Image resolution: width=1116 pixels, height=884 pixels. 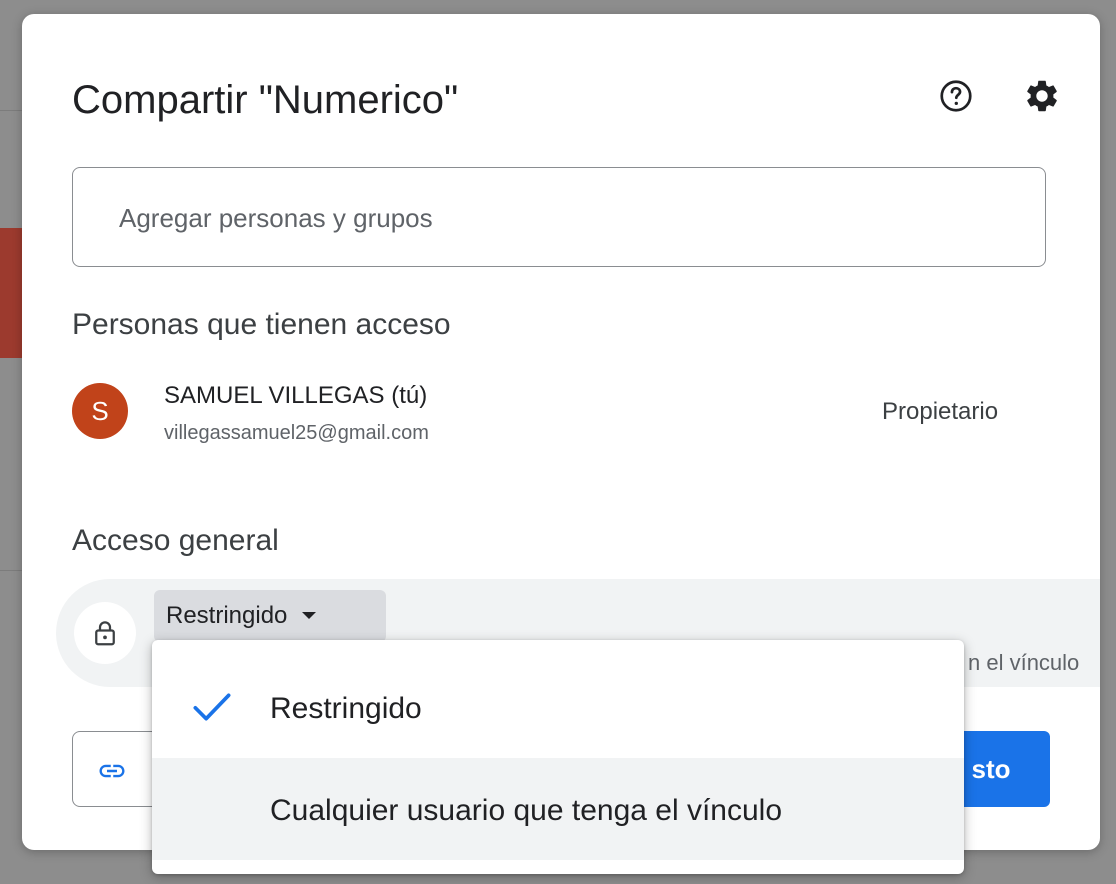 I want to click on lock-icon, so click(x=105, y=633).